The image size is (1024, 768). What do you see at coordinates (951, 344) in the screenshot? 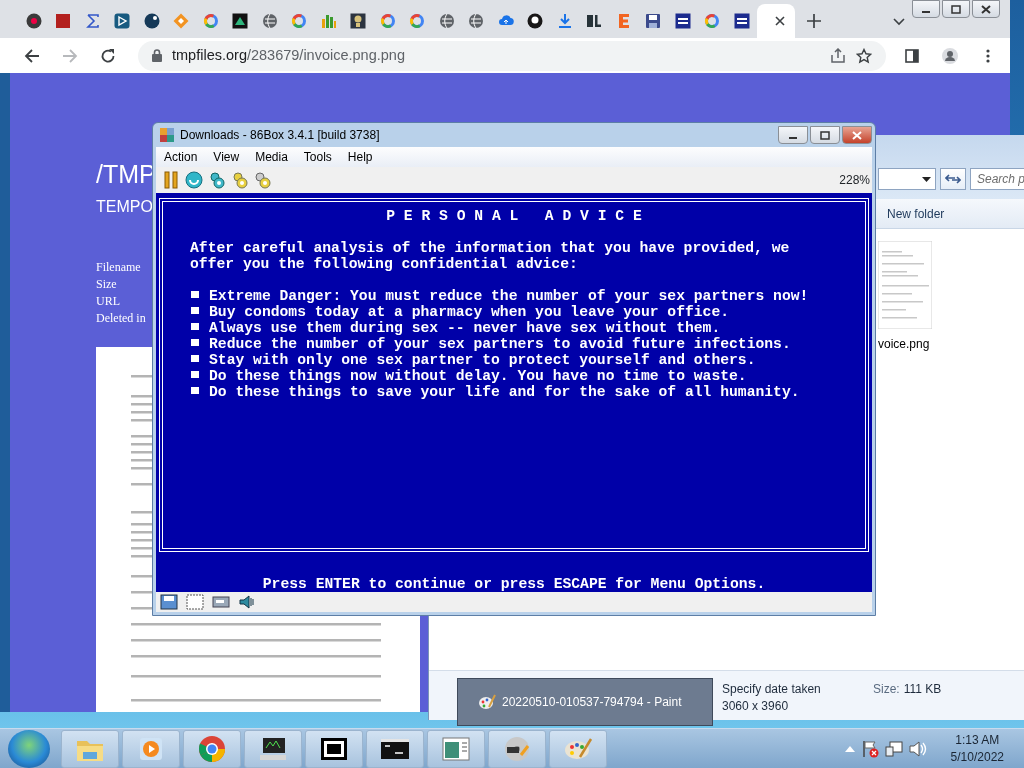
I see `file-name: voice.png` at bounding box center [951, 344].